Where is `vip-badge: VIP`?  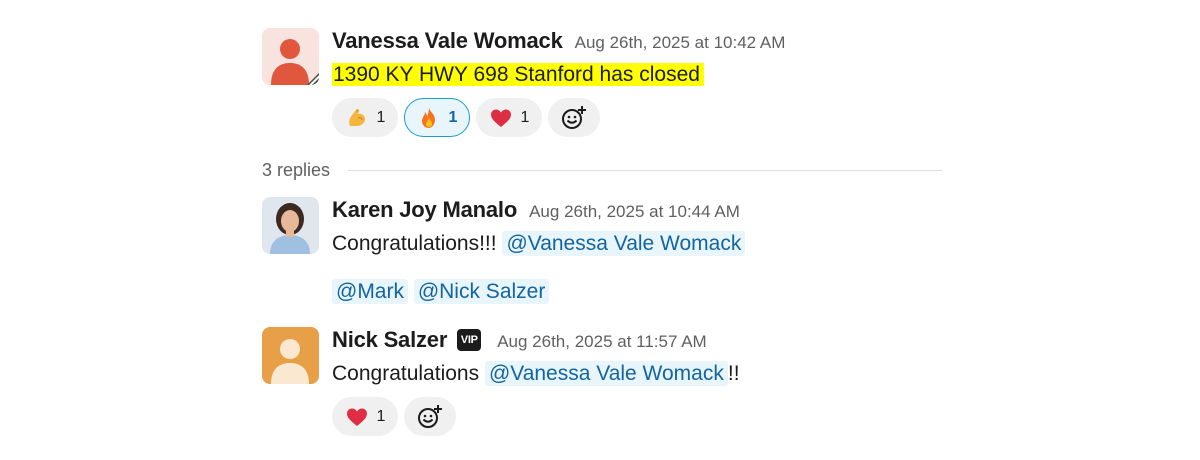
vip-badge: VIP is located at coordinates (469, 340).